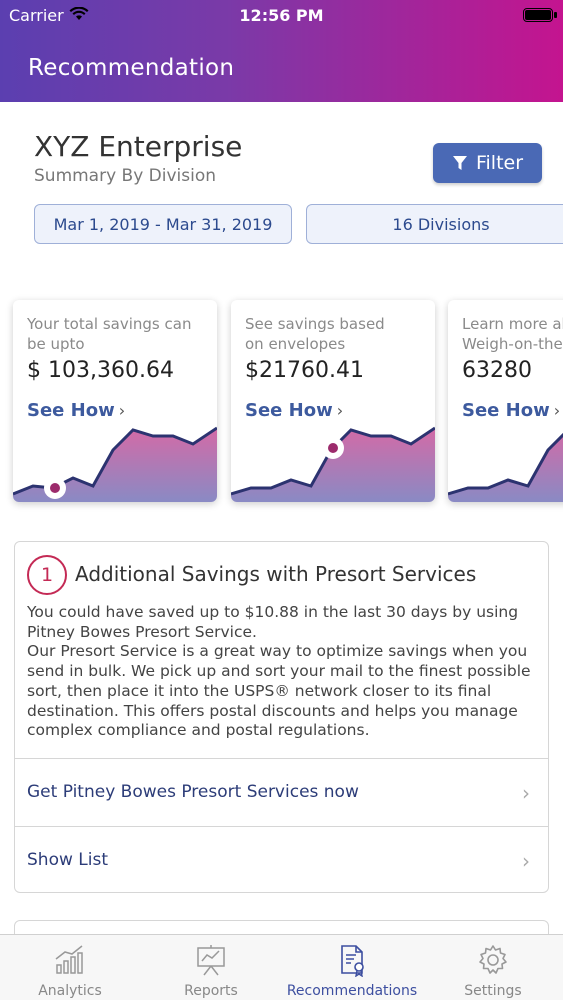 This screenshot has width=563, height=1000. Describe the element at coordinates (434, 224) in the screenshot. I see `divisions-button: 16 Divisions` at that location.